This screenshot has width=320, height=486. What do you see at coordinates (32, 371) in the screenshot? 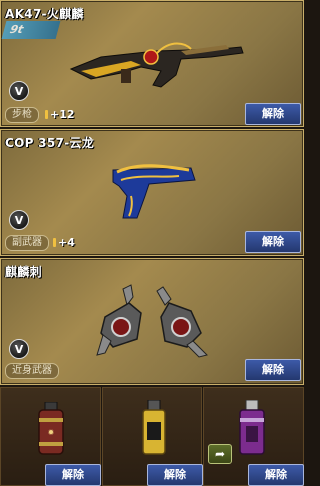
I see `weapon-type-tag: 近身武器` at bounding box center [32, 371].